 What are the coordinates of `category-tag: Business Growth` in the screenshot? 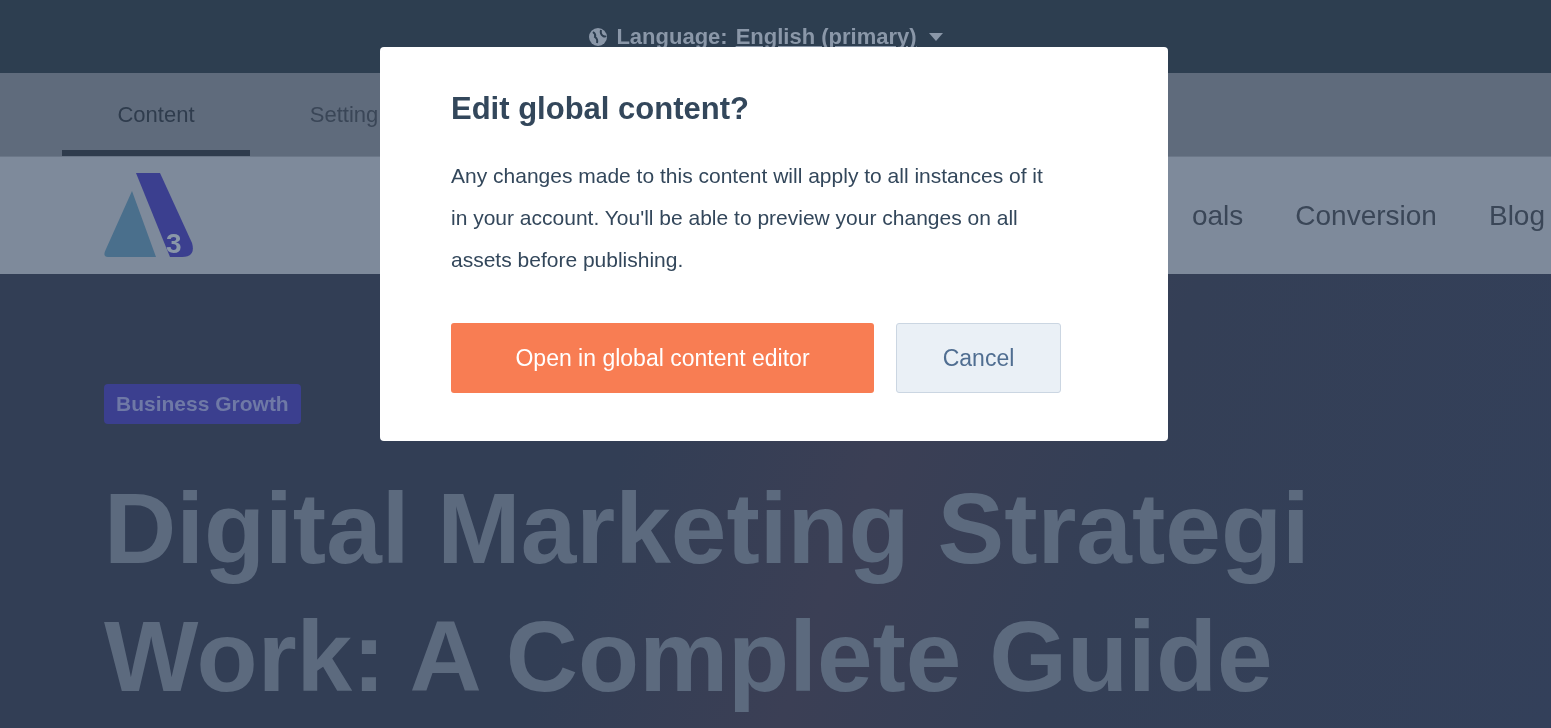 It's located at (202, 404).